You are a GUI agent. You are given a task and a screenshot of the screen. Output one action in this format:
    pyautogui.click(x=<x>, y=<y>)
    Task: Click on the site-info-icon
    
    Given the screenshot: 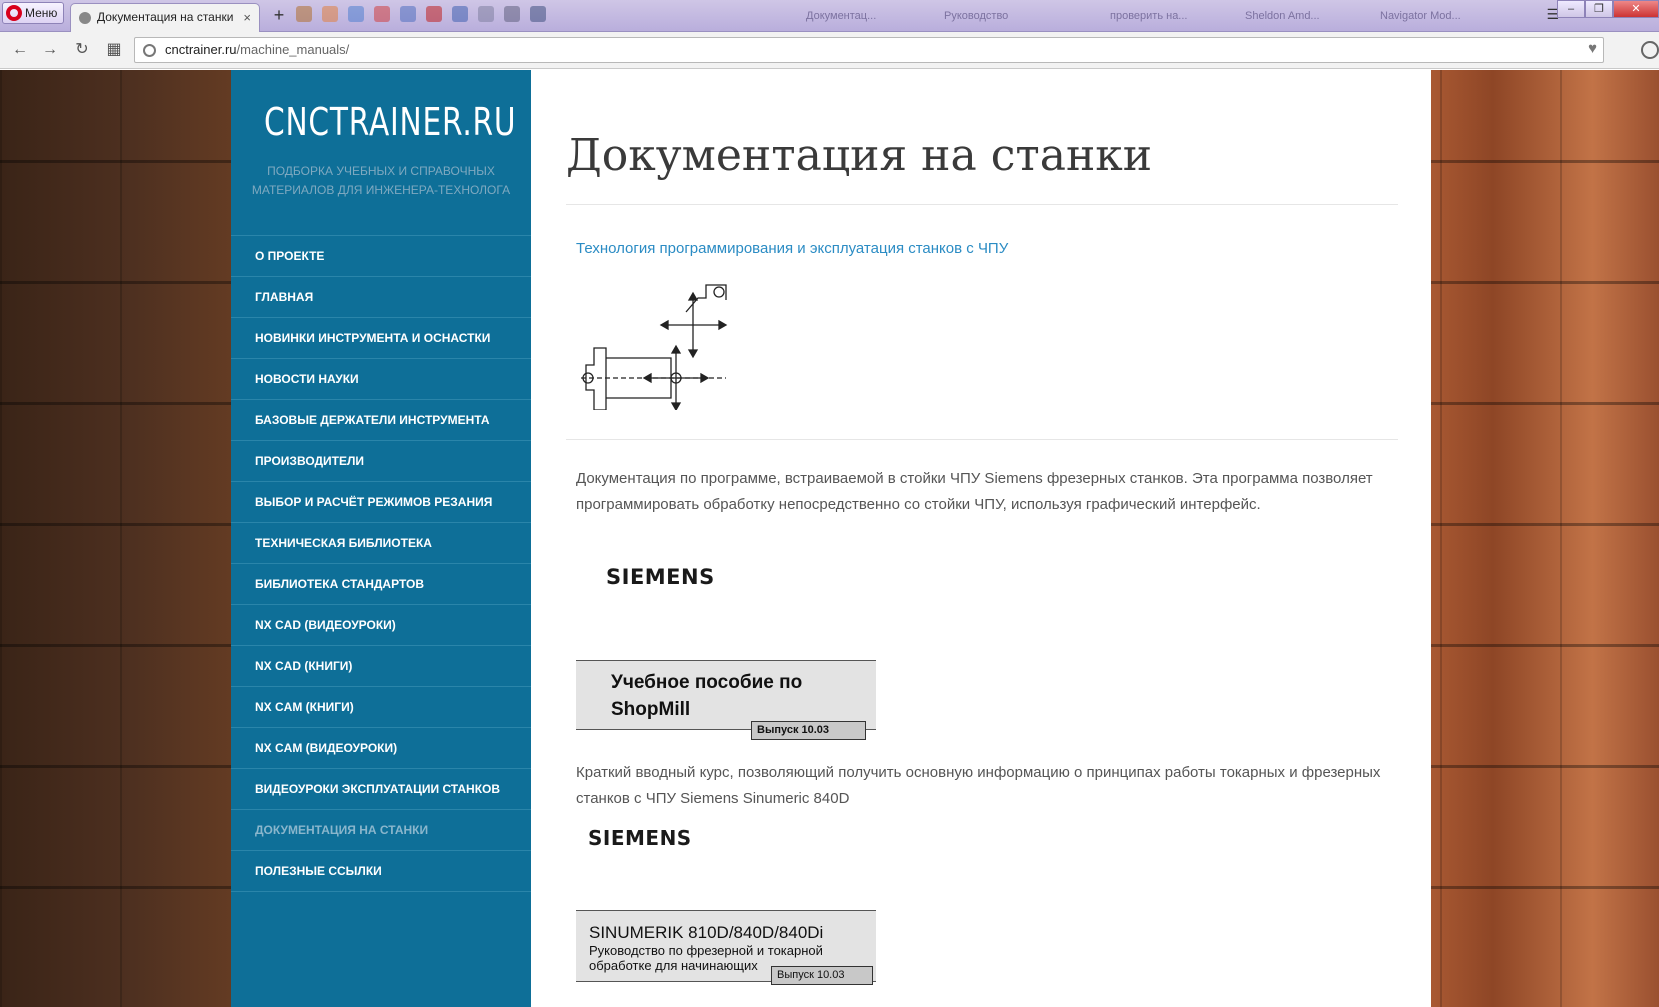 What is the action you would take?
    pyautogui.click(x=149, y=50)
    